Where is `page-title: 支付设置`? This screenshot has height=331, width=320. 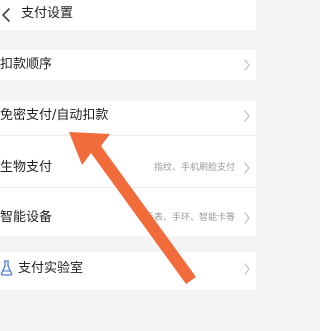
page-title: 支付设置 is located at coordinates (47, 13).